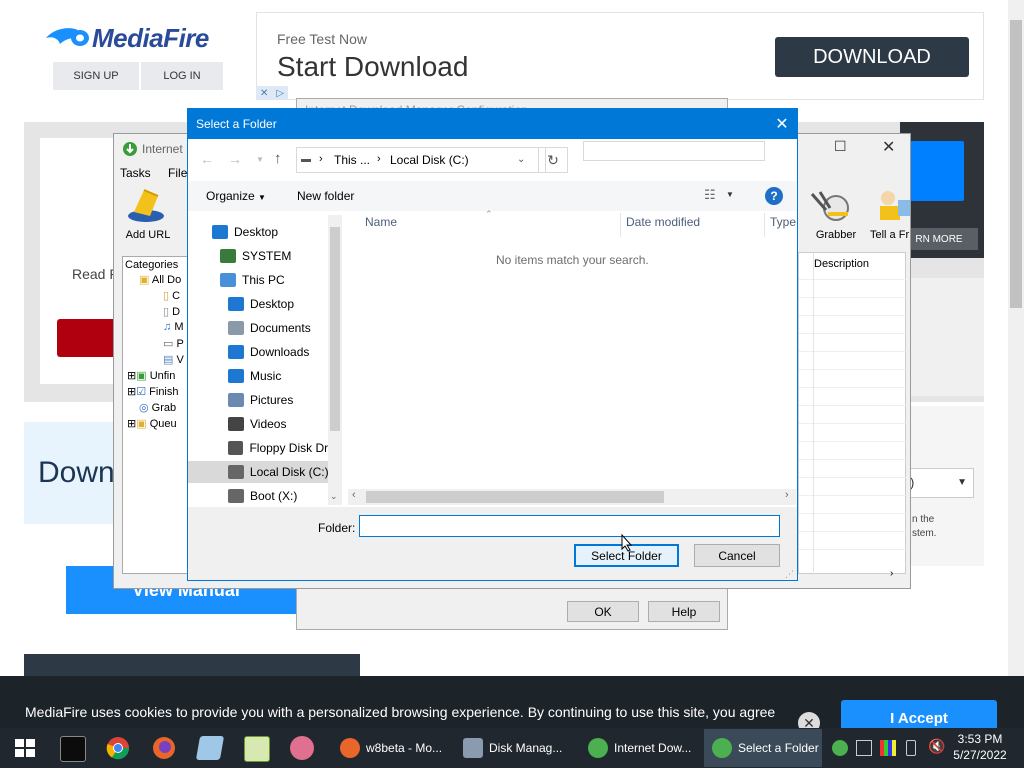 This screenshot has width=1024, height=768. What do you see at coordinates (118, 748) in the screenshot?
I see `chrome-icon` at bounding box center [118, 748].